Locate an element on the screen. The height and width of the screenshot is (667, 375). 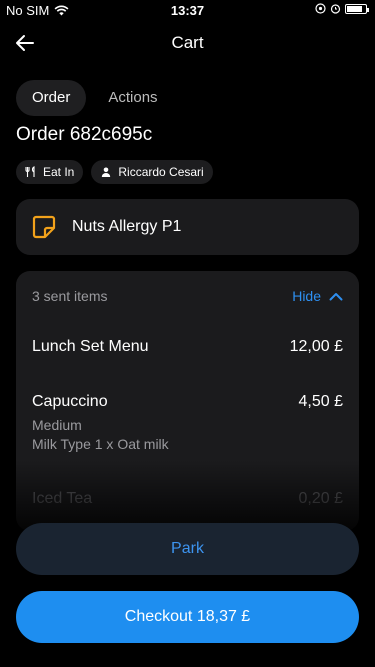
sent-items-header: 3 sent items Hide is located at coordinates (187, 296).